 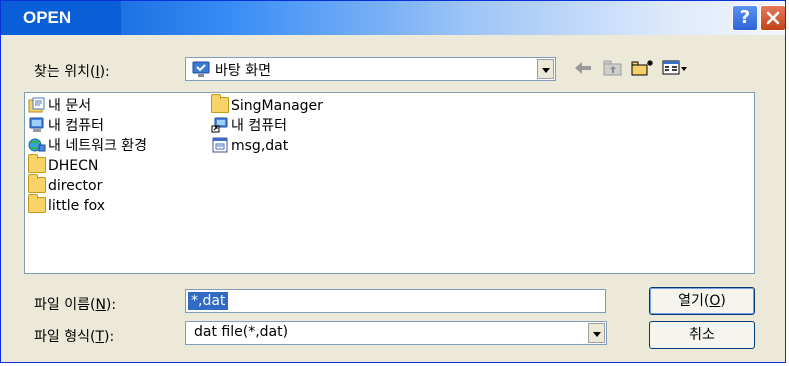 I want to click on list-item: DHECN, so click(x=87, y=165).